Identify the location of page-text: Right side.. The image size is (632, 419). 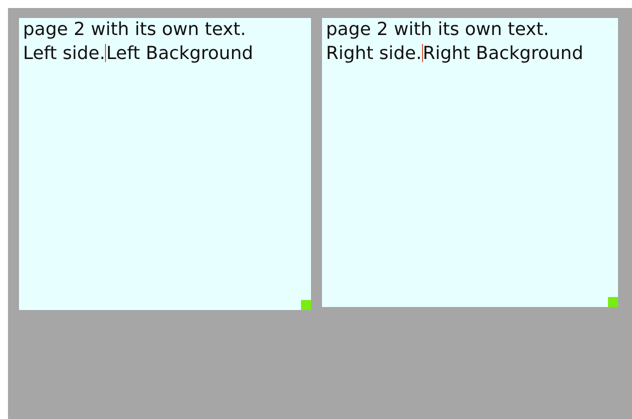
(374, 53).